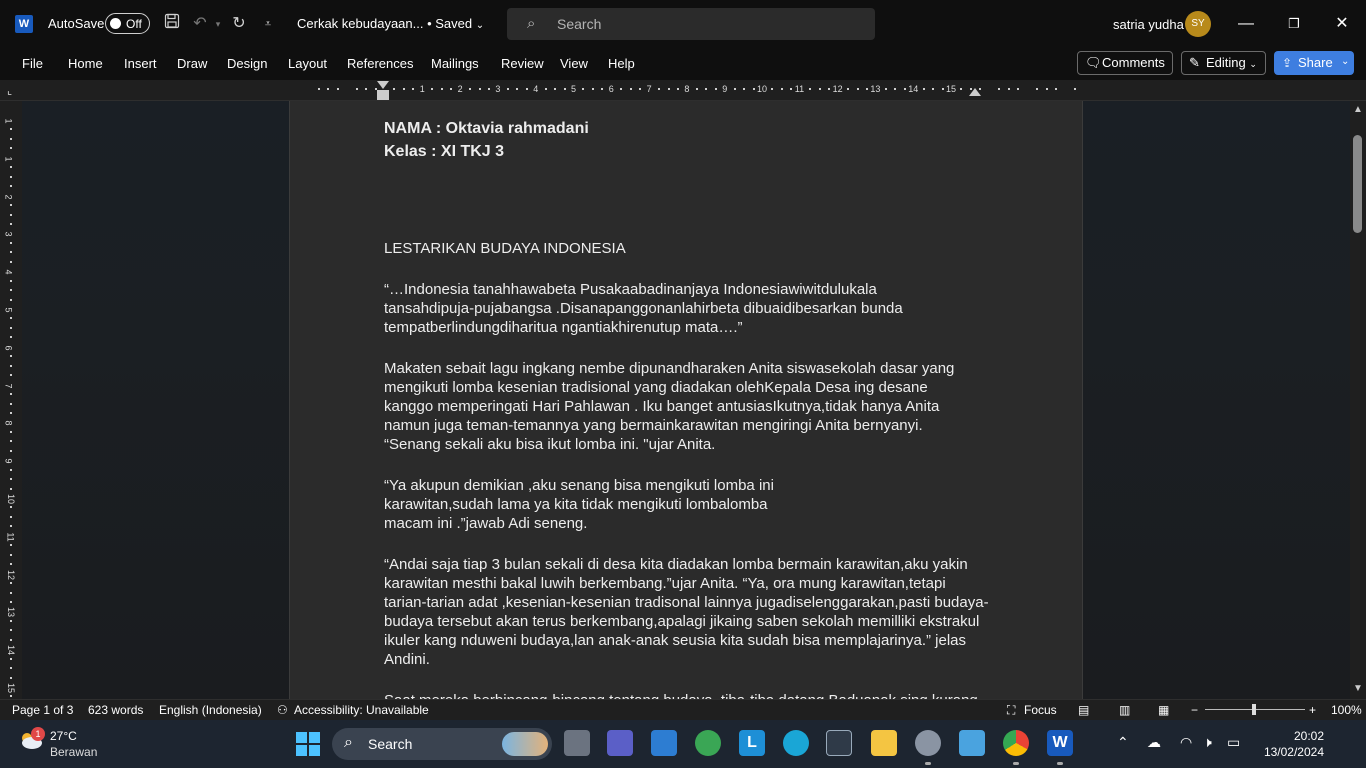 This screenshot has width=1366, height=768. What do you see at coordinates (486, 523) in the screenshot?
I see `paragraph-line: macam ini .”jawab Adi seneng.` at bounding box center [486, 523].